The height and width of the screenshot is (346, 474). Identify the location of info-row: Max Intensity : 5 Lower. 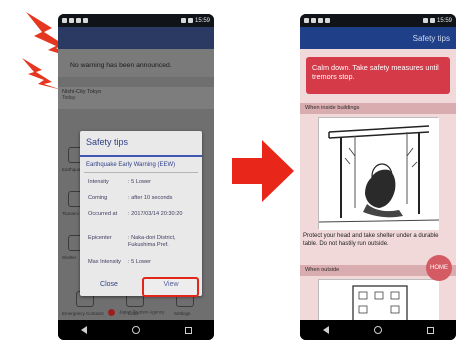
(143, 262).